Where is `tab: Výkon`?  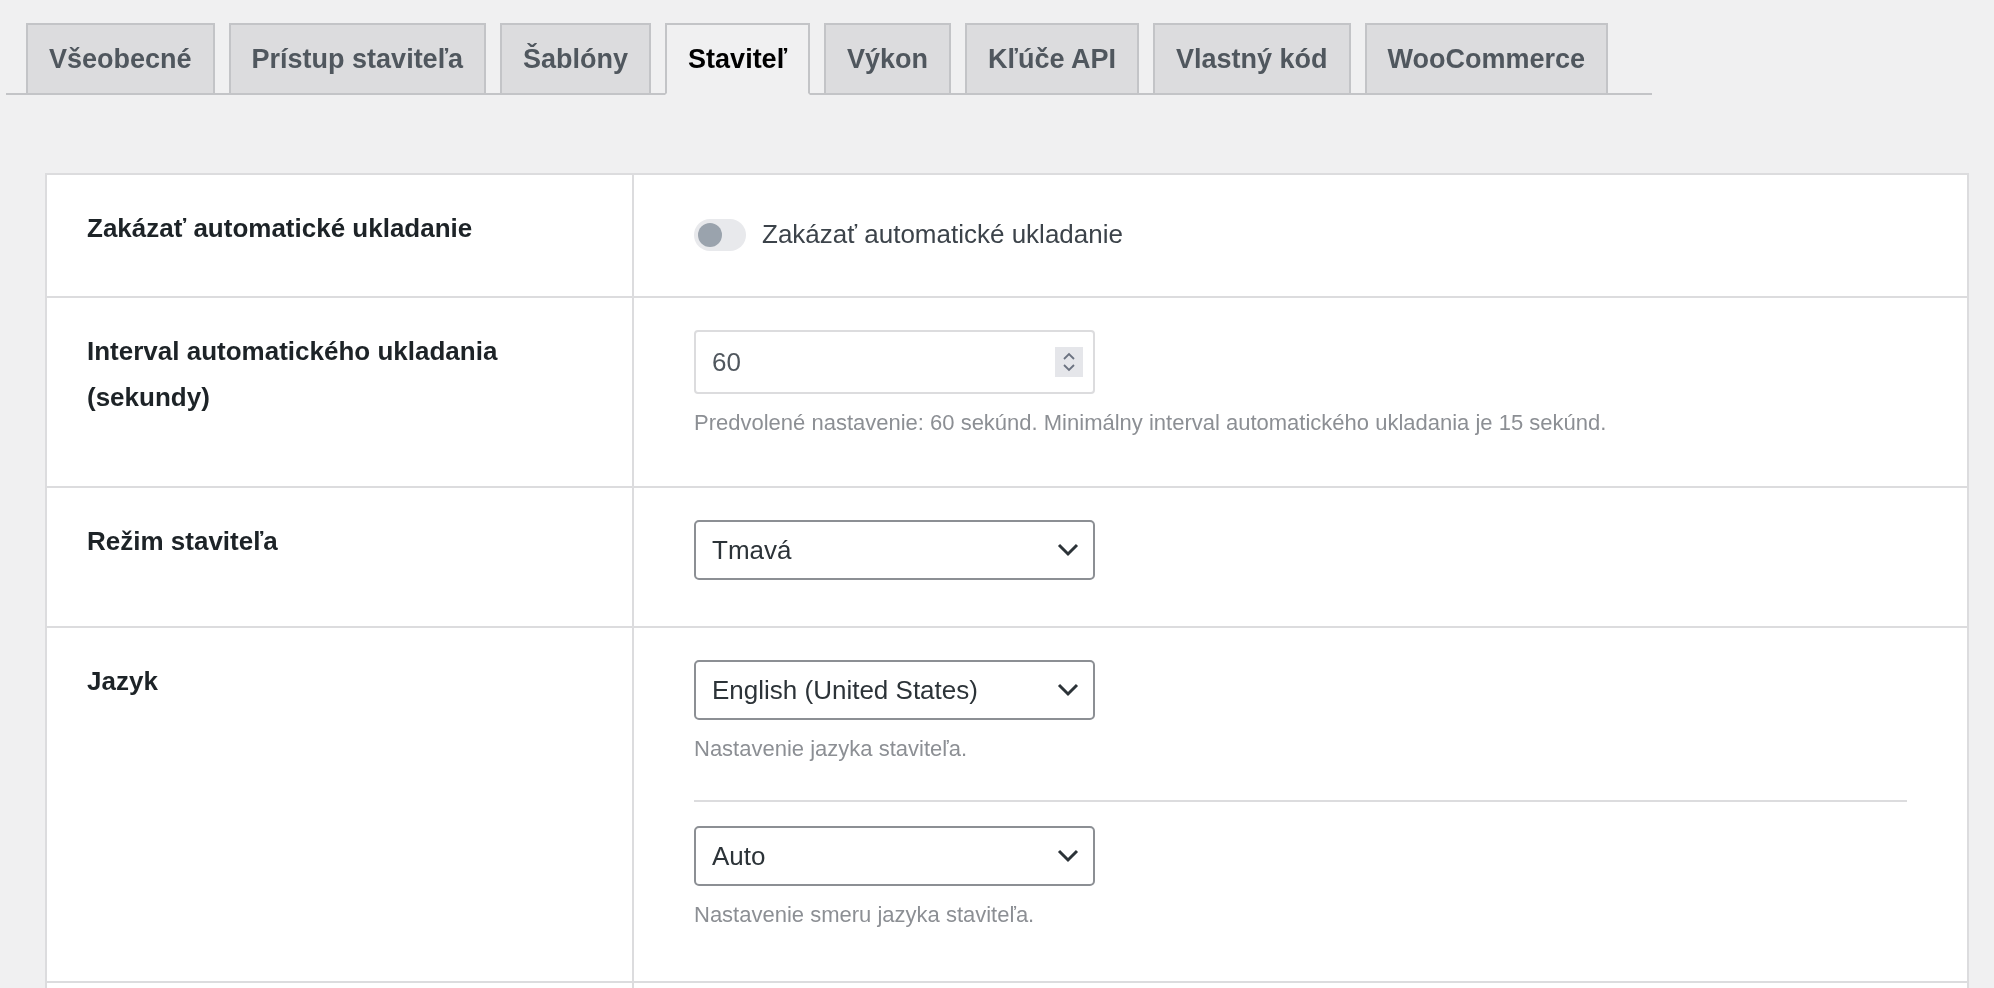
tab: Výkon is located at coordinates (888, 59).